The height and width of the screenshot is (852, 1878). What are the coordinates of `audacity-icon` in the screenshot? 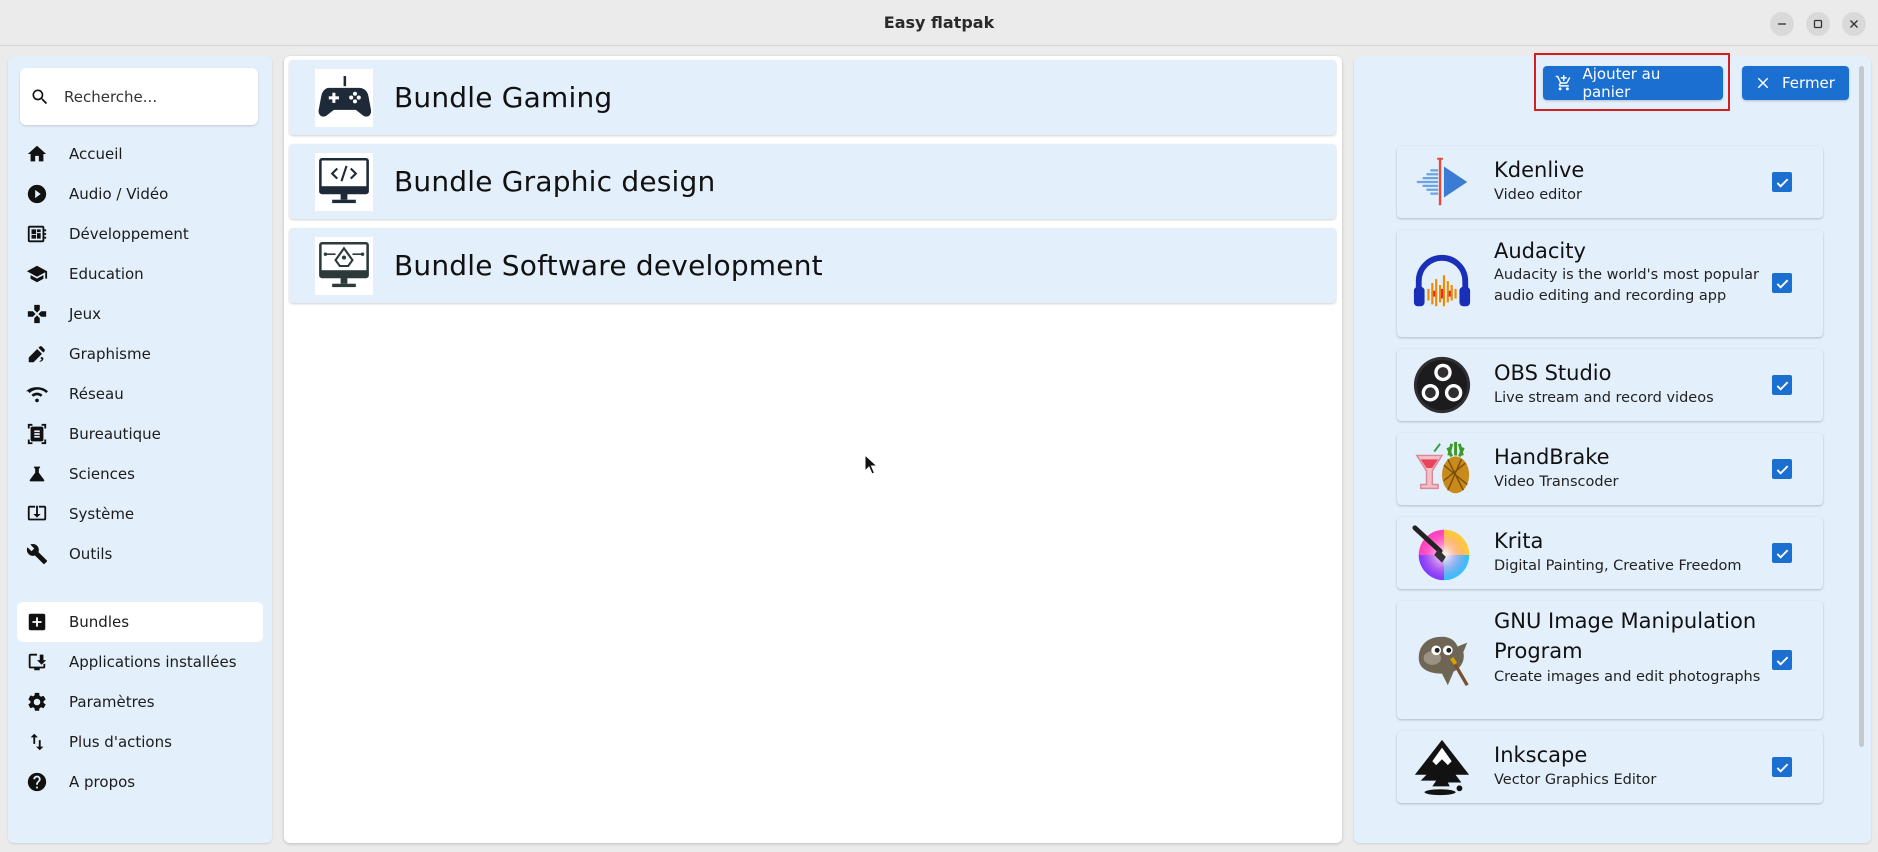 It's located at (1442, 280).